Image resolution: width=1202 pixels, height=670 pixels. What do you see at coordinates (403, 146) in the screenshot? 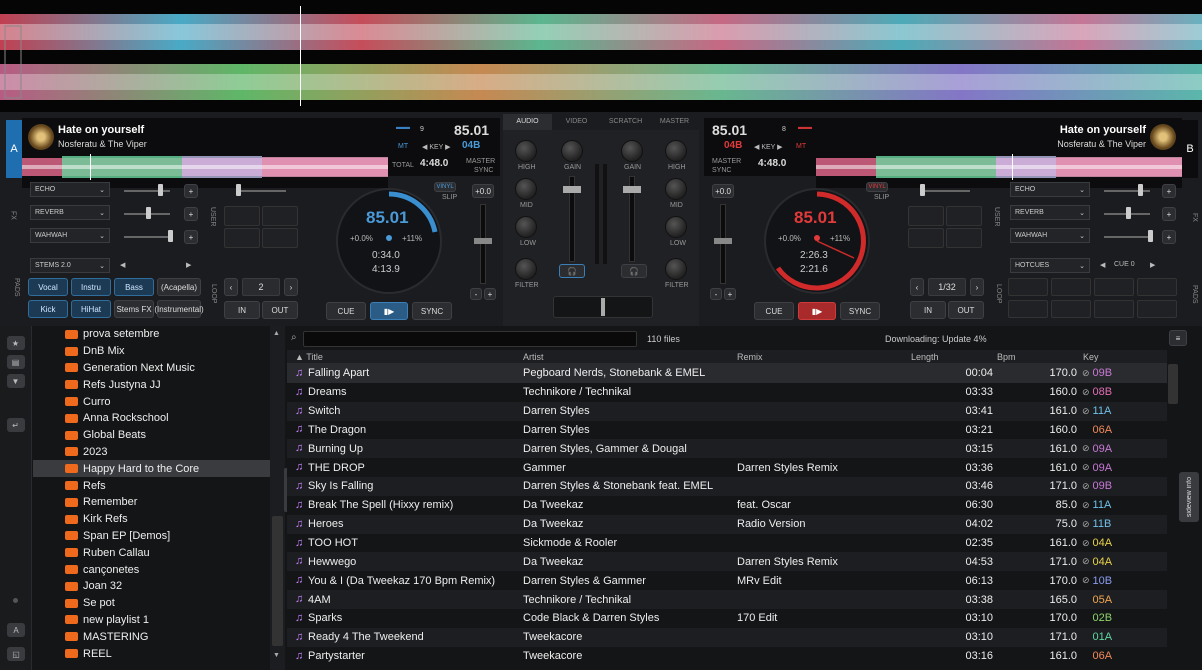
I see `deck-a-mt: MT` at bounding box center [403, 146].